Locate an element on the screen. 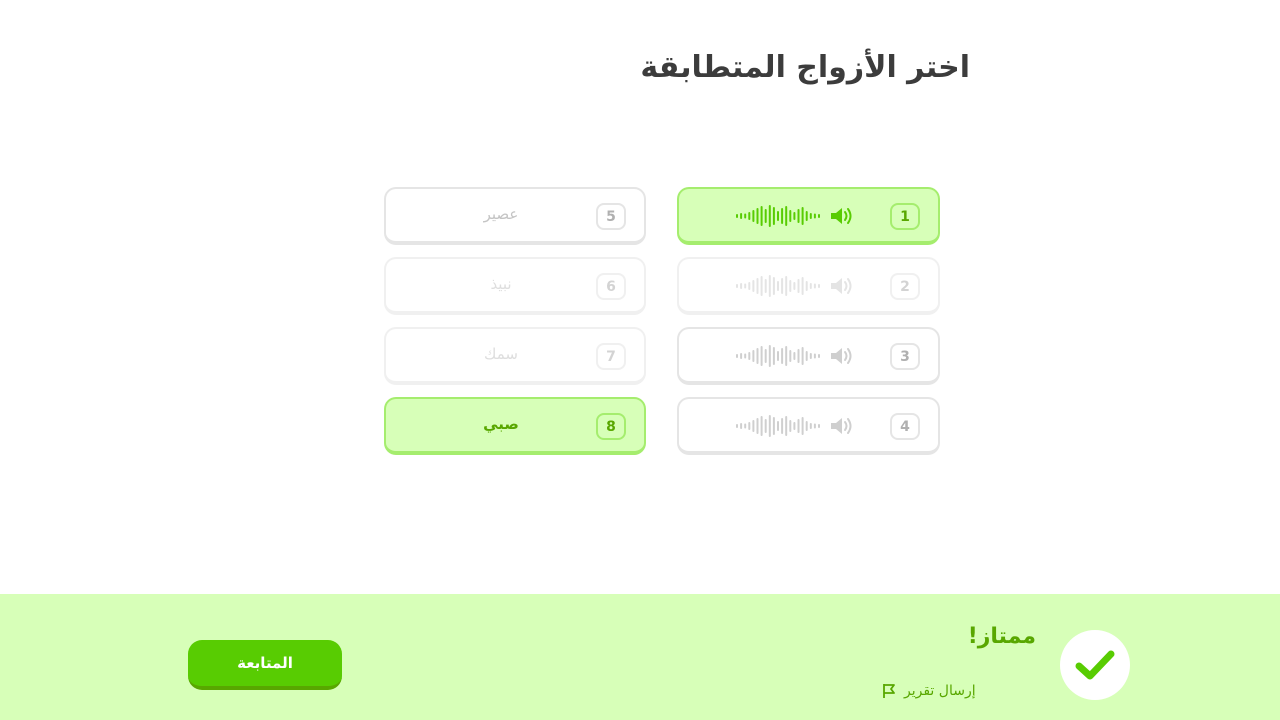 Image resolution: width=1280 pixels, height=720 pixels. success-badge is located at coordinates (1095, 665).